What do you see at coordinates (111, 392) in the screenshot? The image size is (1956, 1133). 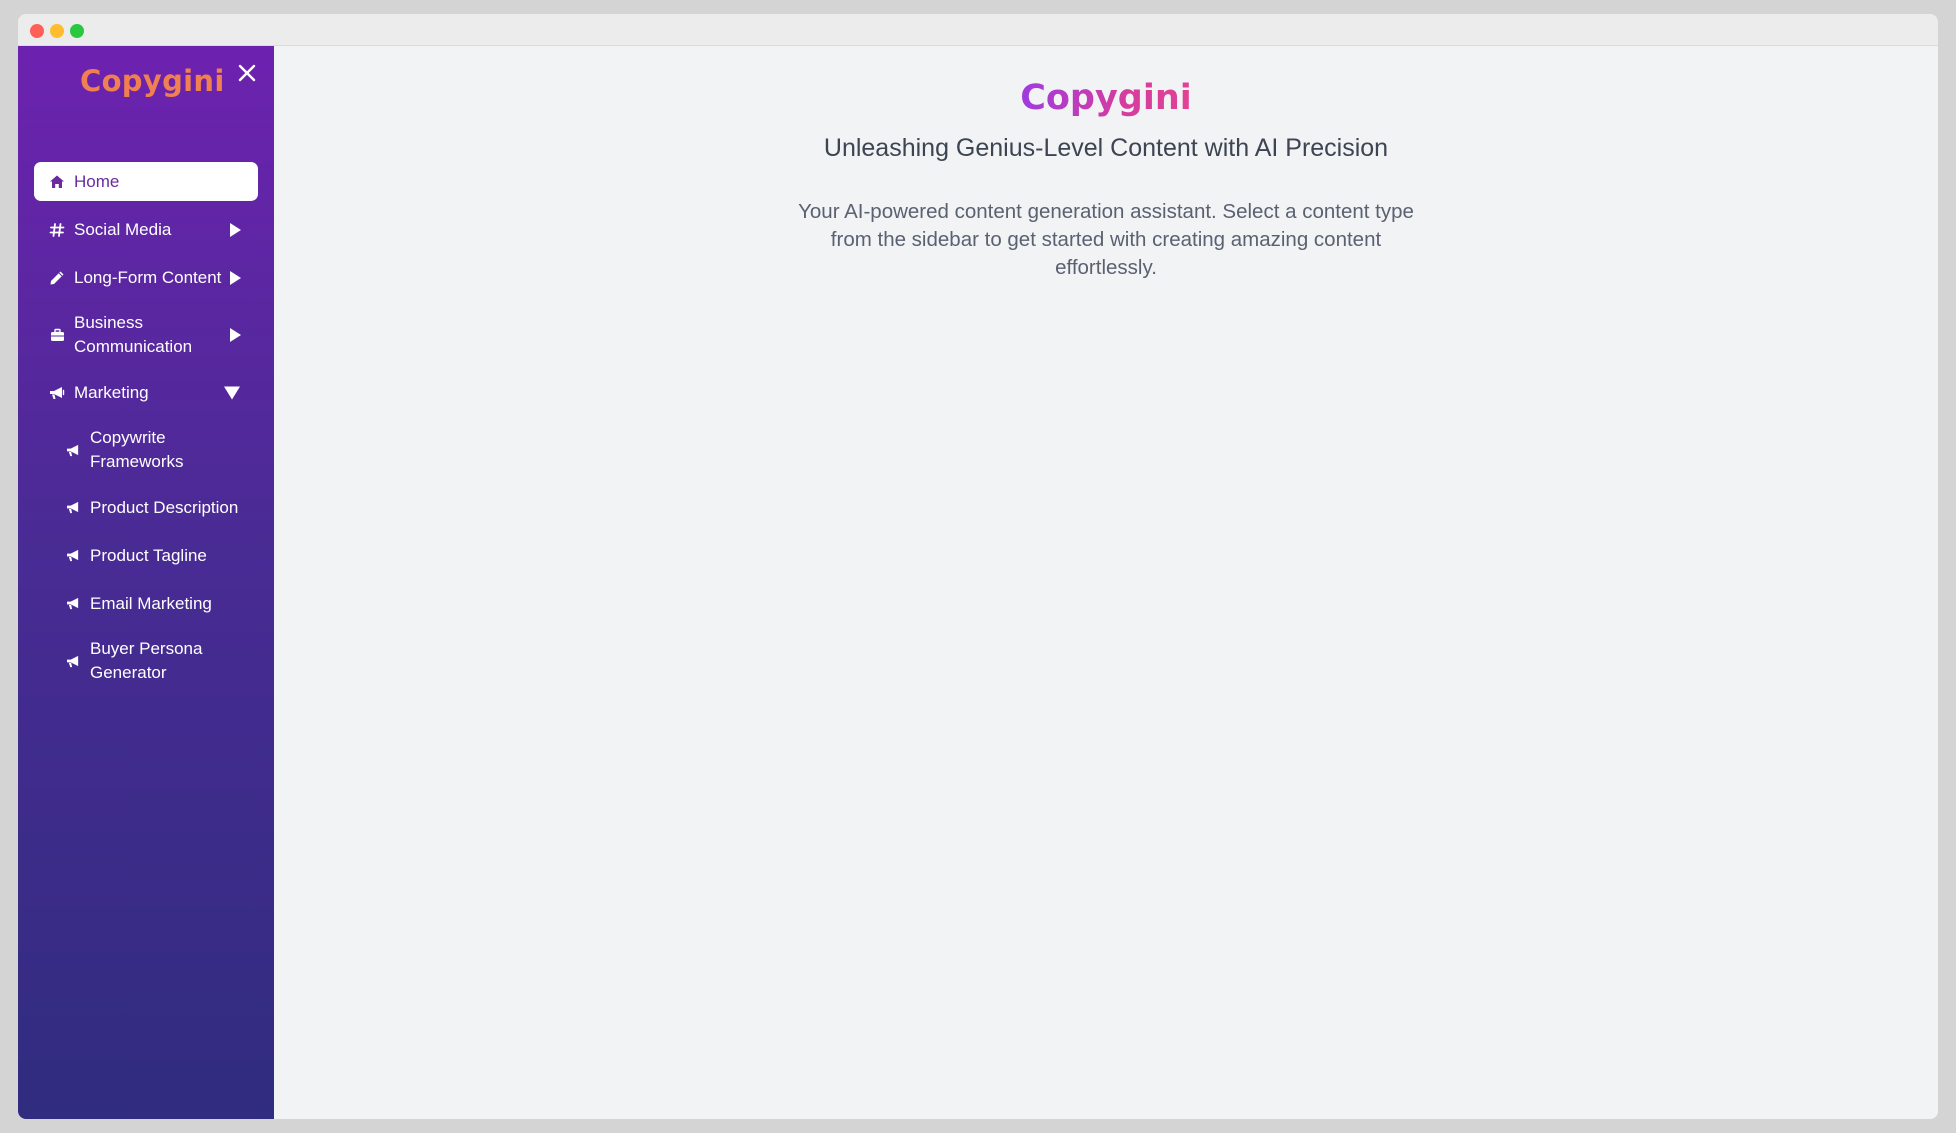 I see `sidebar-item-label: Marketing` at bounding box center [111, 392].